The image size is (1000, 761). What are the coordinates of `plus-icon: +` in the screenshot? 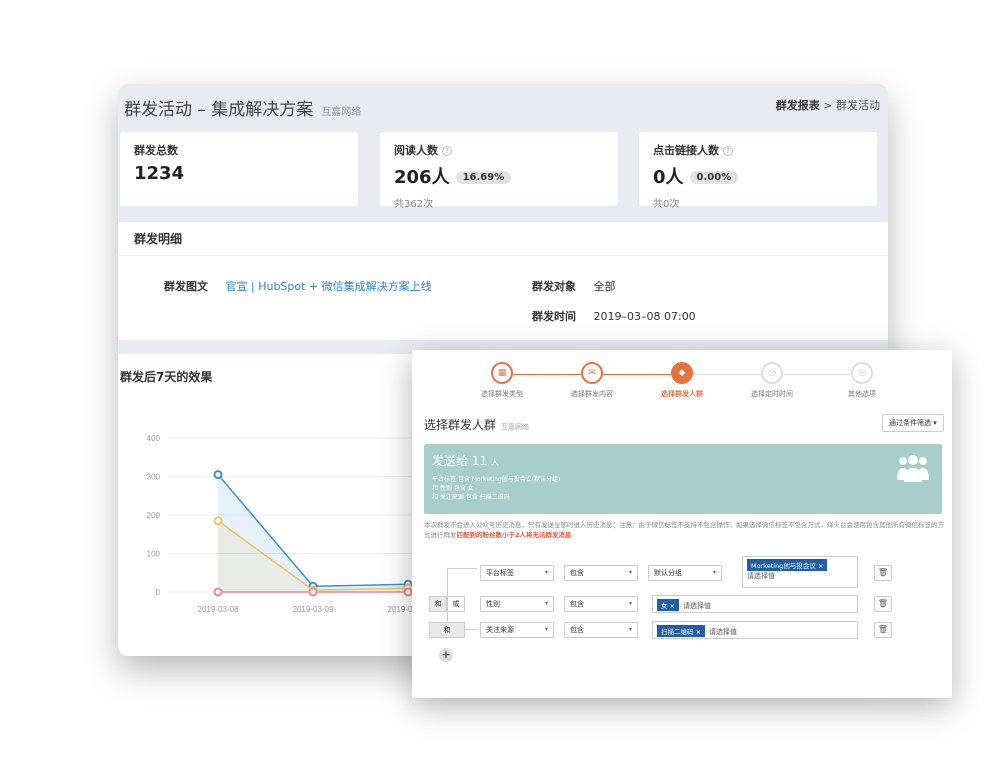 It's located at (446, 654).